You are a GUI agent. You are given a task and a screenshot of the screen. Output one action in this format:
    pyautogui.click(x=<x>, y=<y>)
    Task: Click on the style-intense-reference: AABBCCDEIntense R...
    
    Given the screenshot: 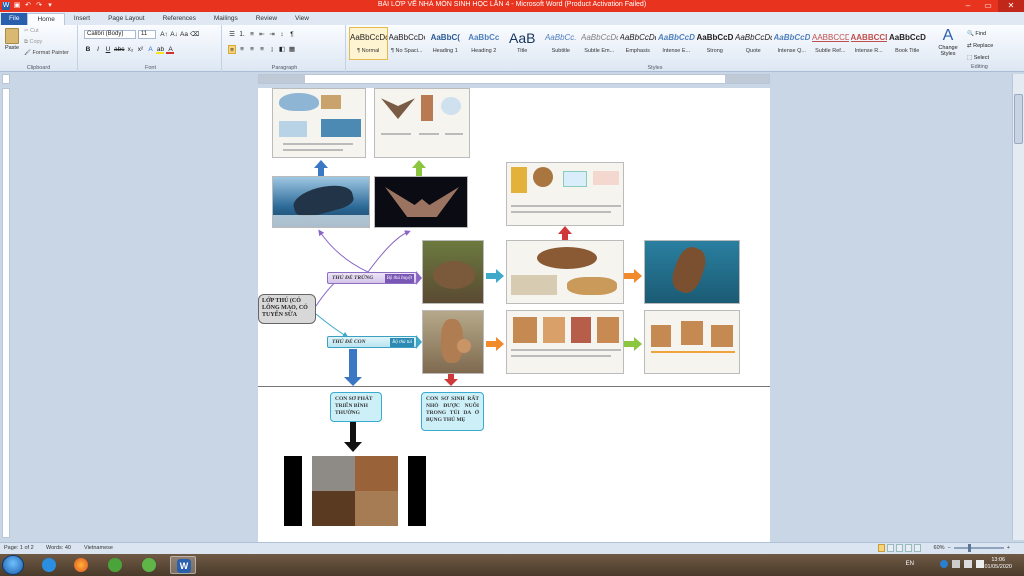 What is the action you would take?
    pyautogui.click(x=869, y=43)
    